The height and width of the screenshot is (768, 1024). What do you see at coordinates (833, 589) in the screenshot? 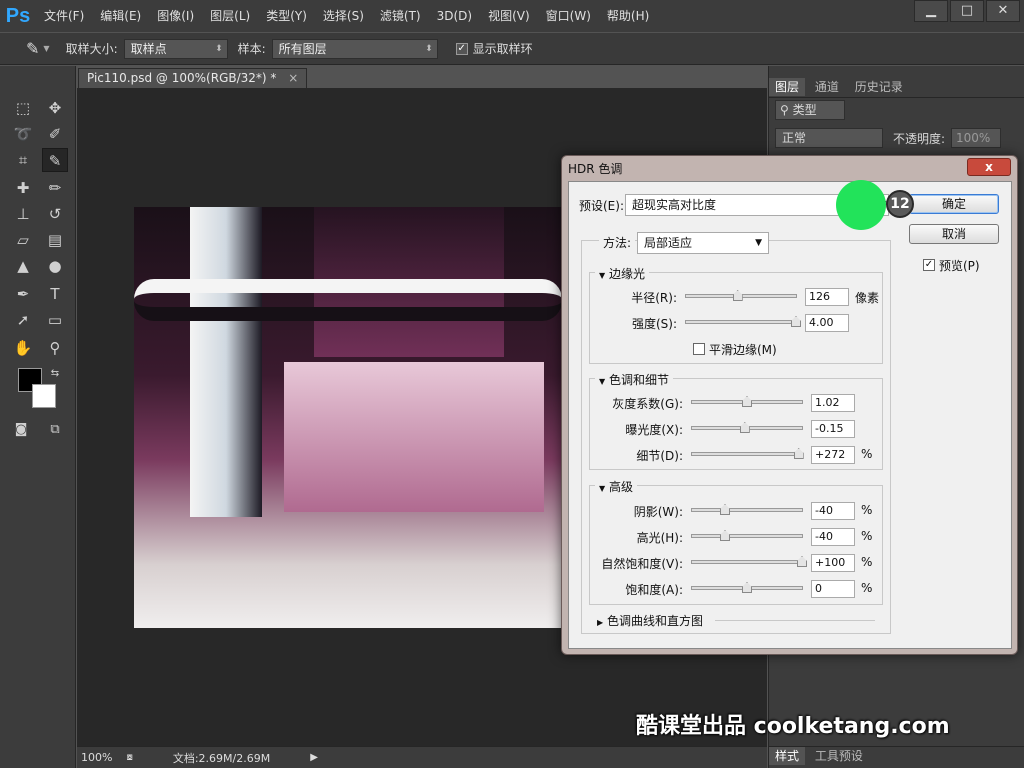
I see `saturation-input: 0` at bounding box center [833, 589].